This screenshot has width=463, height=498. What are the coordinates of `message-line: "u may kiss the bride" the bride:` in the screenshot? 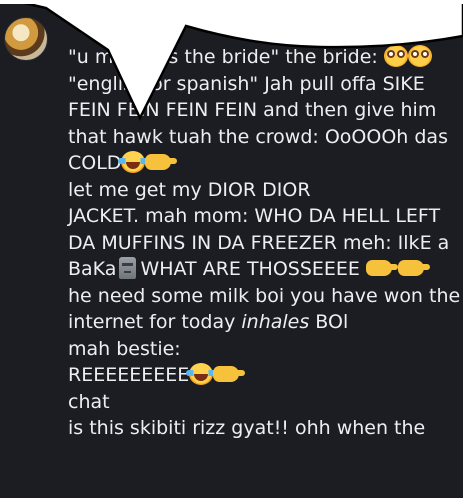 It's located at (264, 57).